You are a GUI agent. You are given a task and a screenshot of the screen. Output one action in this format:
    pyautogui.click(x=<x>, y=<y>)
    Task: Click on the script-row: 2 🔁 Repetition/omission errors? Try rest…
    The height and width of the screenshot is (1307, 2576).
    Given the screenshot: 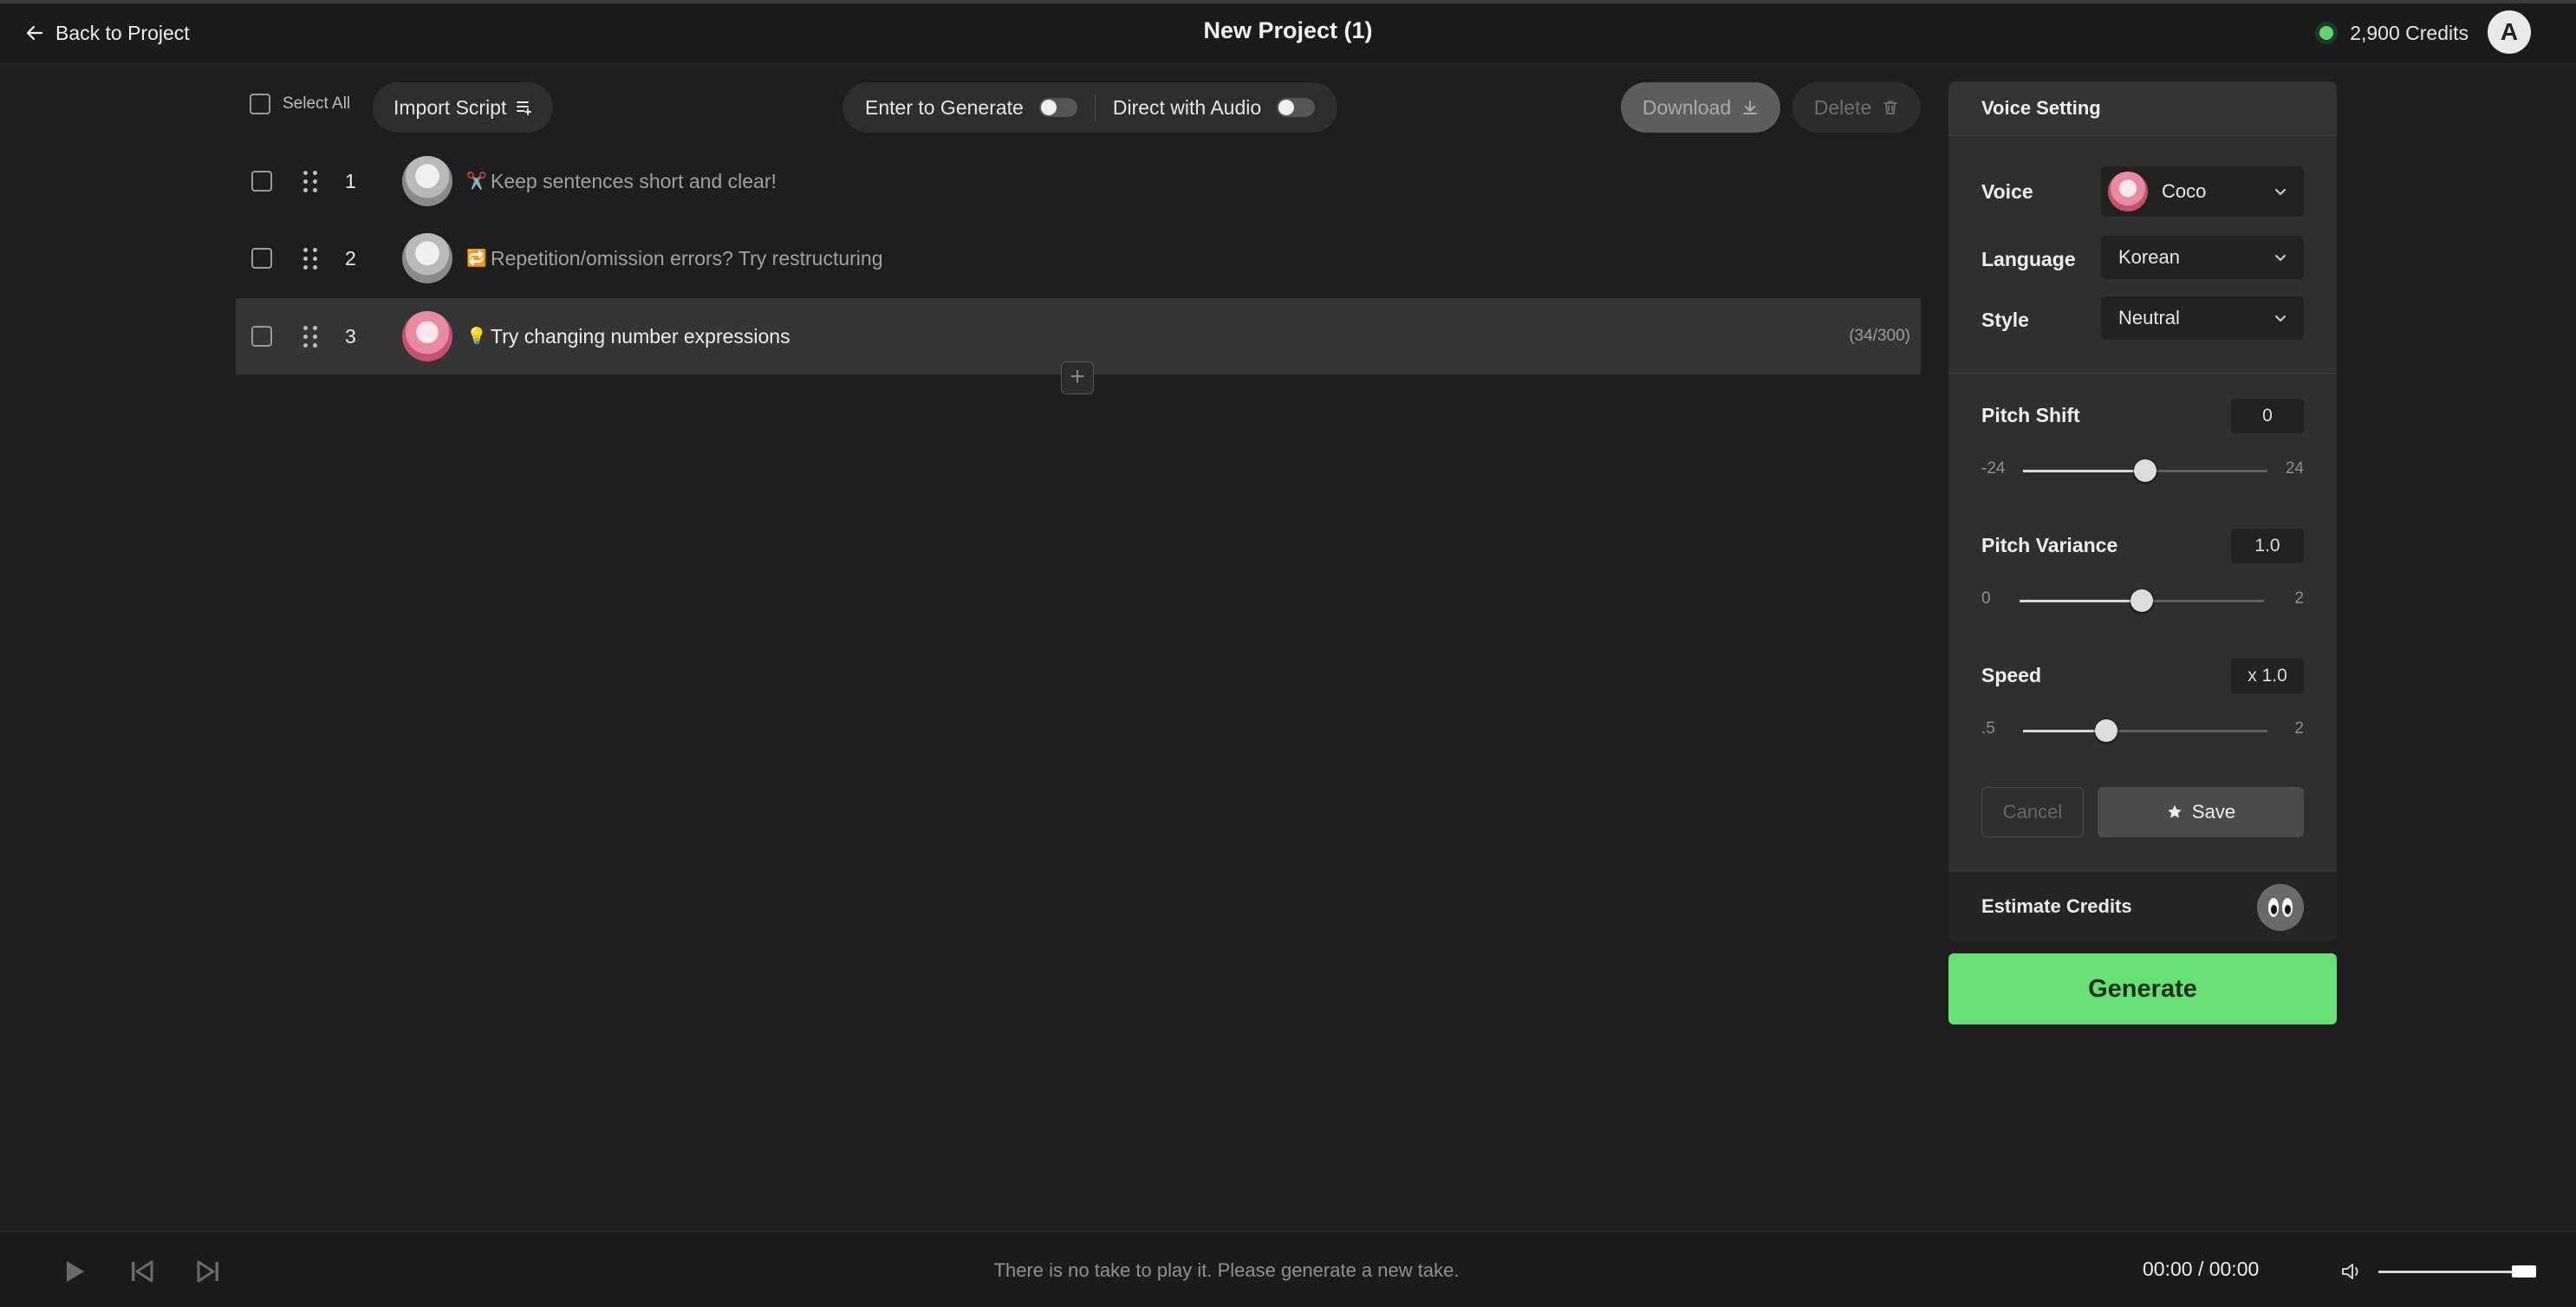 What is the action you would take?
    pyautogui.click(x=1078, y=258)
    